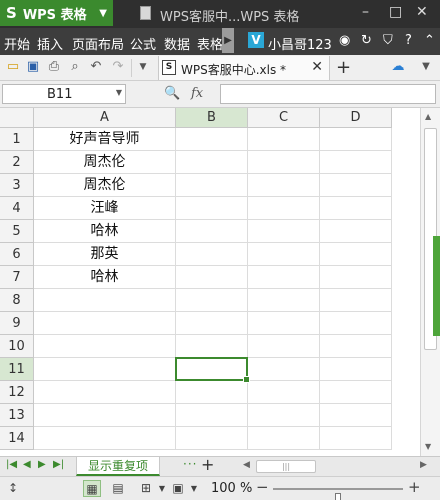  What do you see at coordinates (119, 92) in the screenshot?
I see `name-box-dropdown-icon: ▼` at bounding box center [119, 92].